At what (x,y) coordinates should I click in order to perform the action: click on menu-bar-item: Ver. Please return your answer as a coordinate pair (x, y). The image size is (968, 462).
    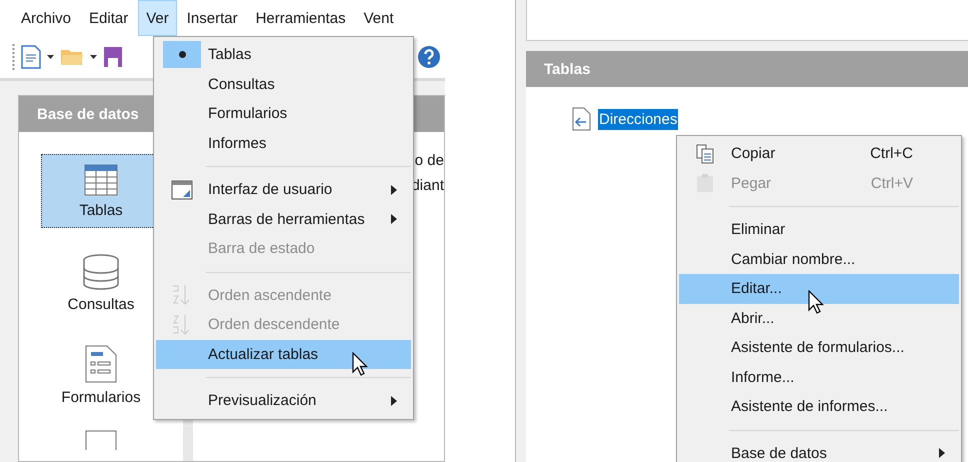
    Looking at the image, I should click on (157, 18).